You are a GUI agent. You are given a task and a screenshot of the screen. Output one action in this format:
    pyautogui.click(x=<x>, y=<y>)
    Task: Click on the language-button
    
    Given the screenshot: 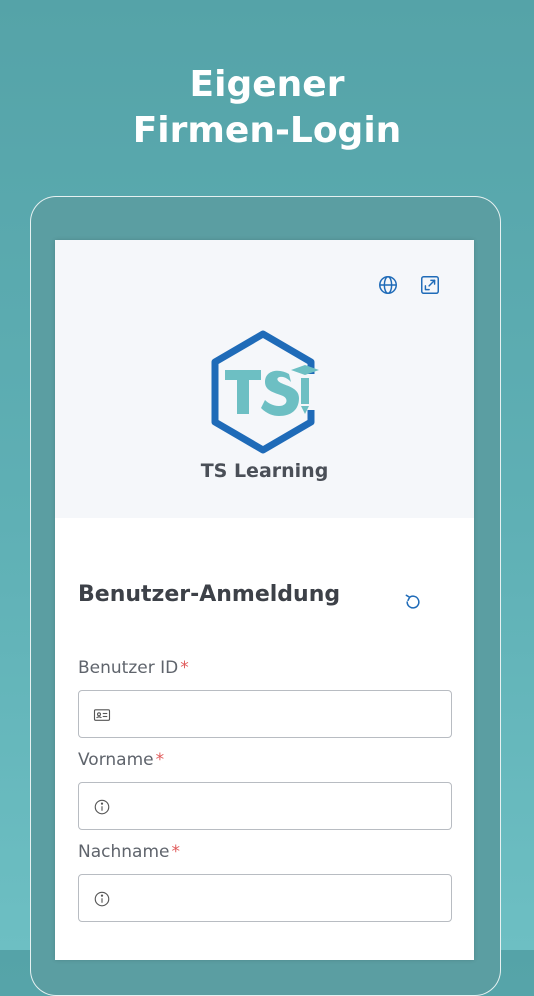 What is the action you would take?
    pyautogui.click(x=388, y=285)
    